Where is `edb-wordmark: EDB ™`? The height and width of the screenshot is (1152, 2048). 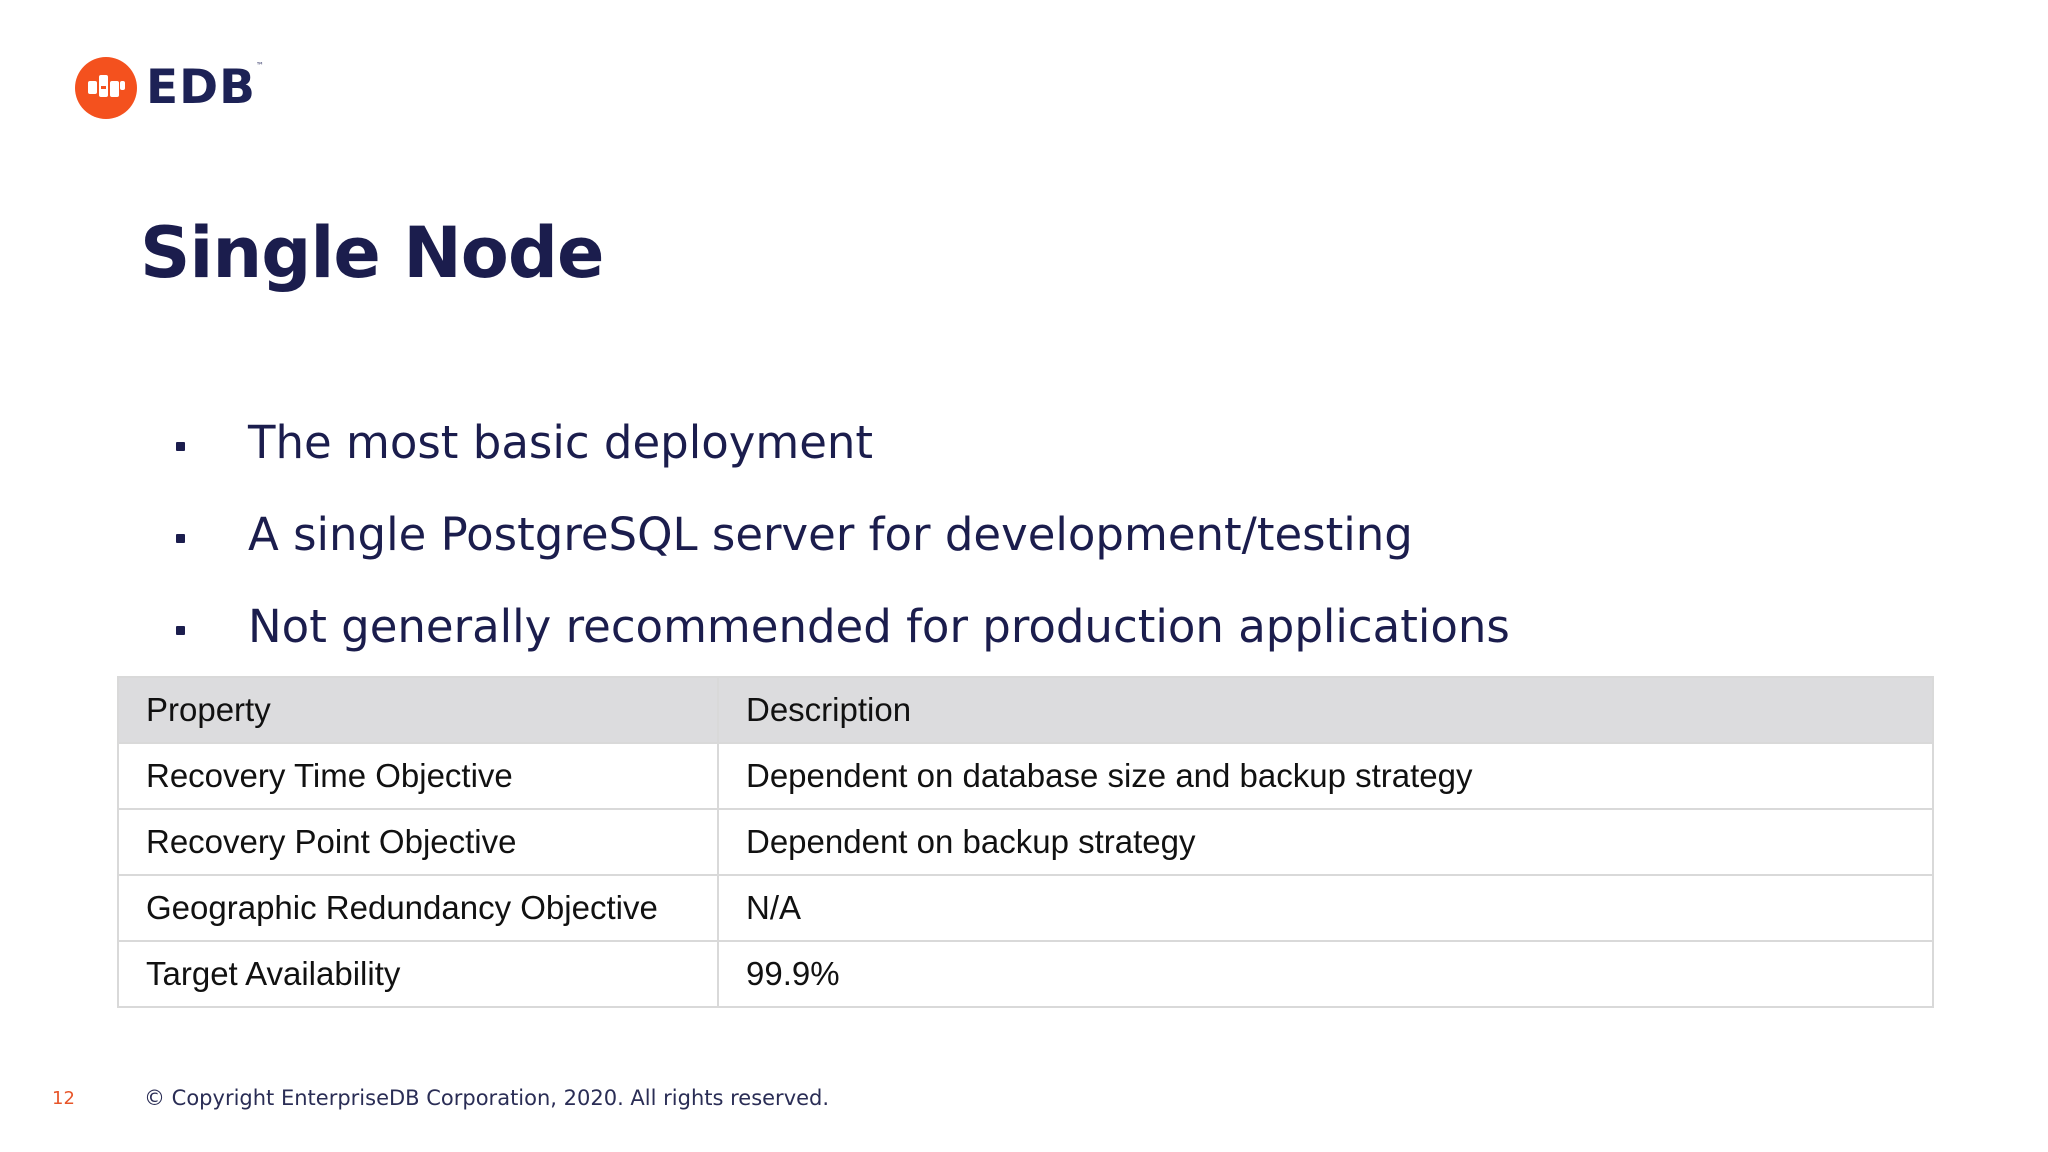 edb-wordmark: EDB ™ is located at coordinates (205, 88).